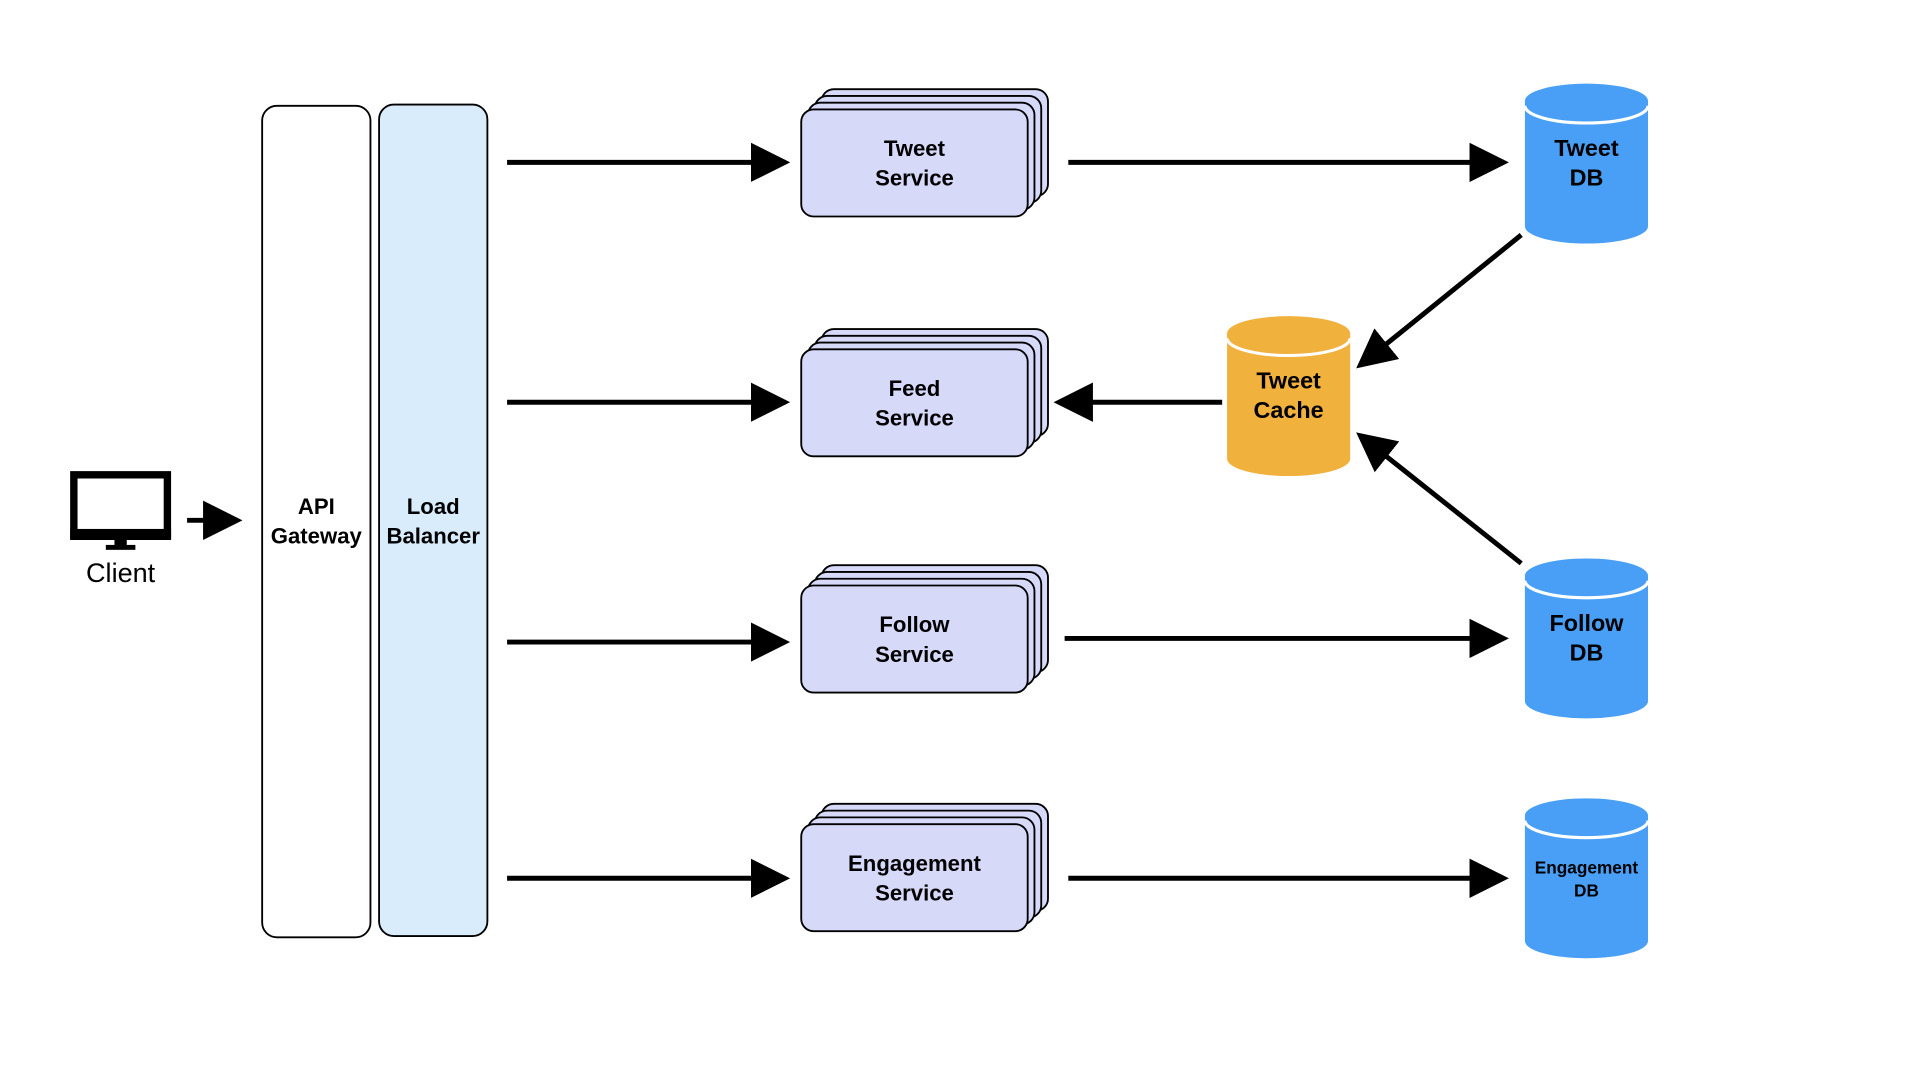  I want to click on tweet-db-label-line1: Tweet, so click(1586, 148).